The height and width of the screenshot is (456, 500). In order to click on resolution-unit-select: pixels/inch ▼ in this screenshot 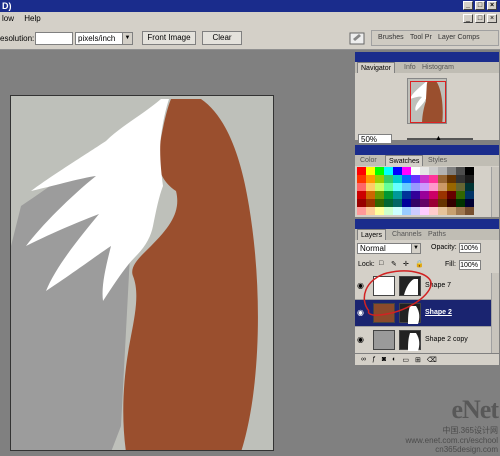, I will do `click(104, 38)`.